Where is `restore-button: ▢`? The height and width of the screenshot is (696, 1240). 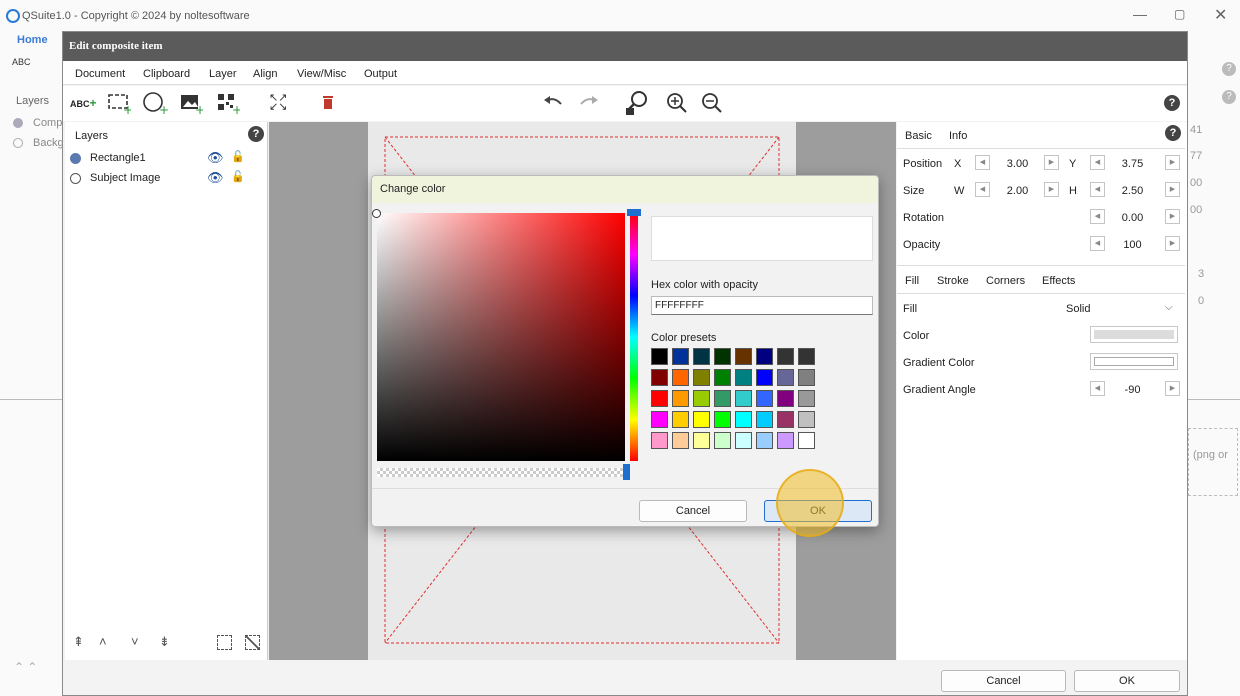 restore-button: ▢ is located at coordinates (1179, 14).